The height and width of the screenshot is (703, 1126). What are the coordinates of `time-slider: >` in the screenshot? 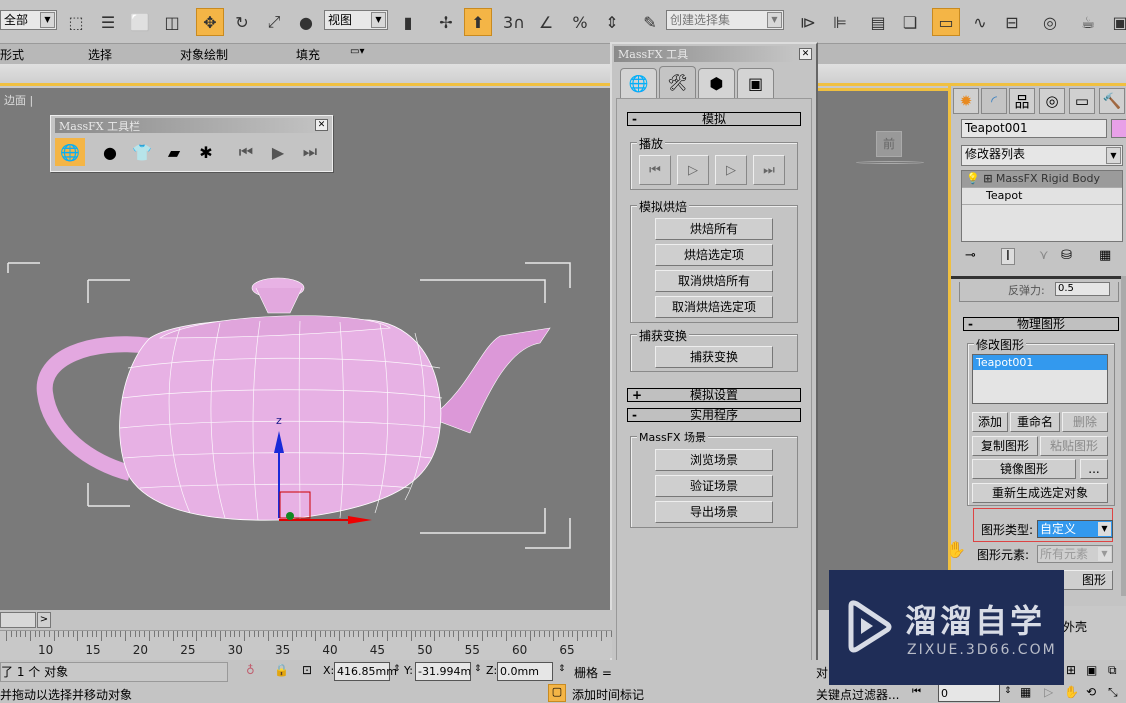 It's located at (306, 620).